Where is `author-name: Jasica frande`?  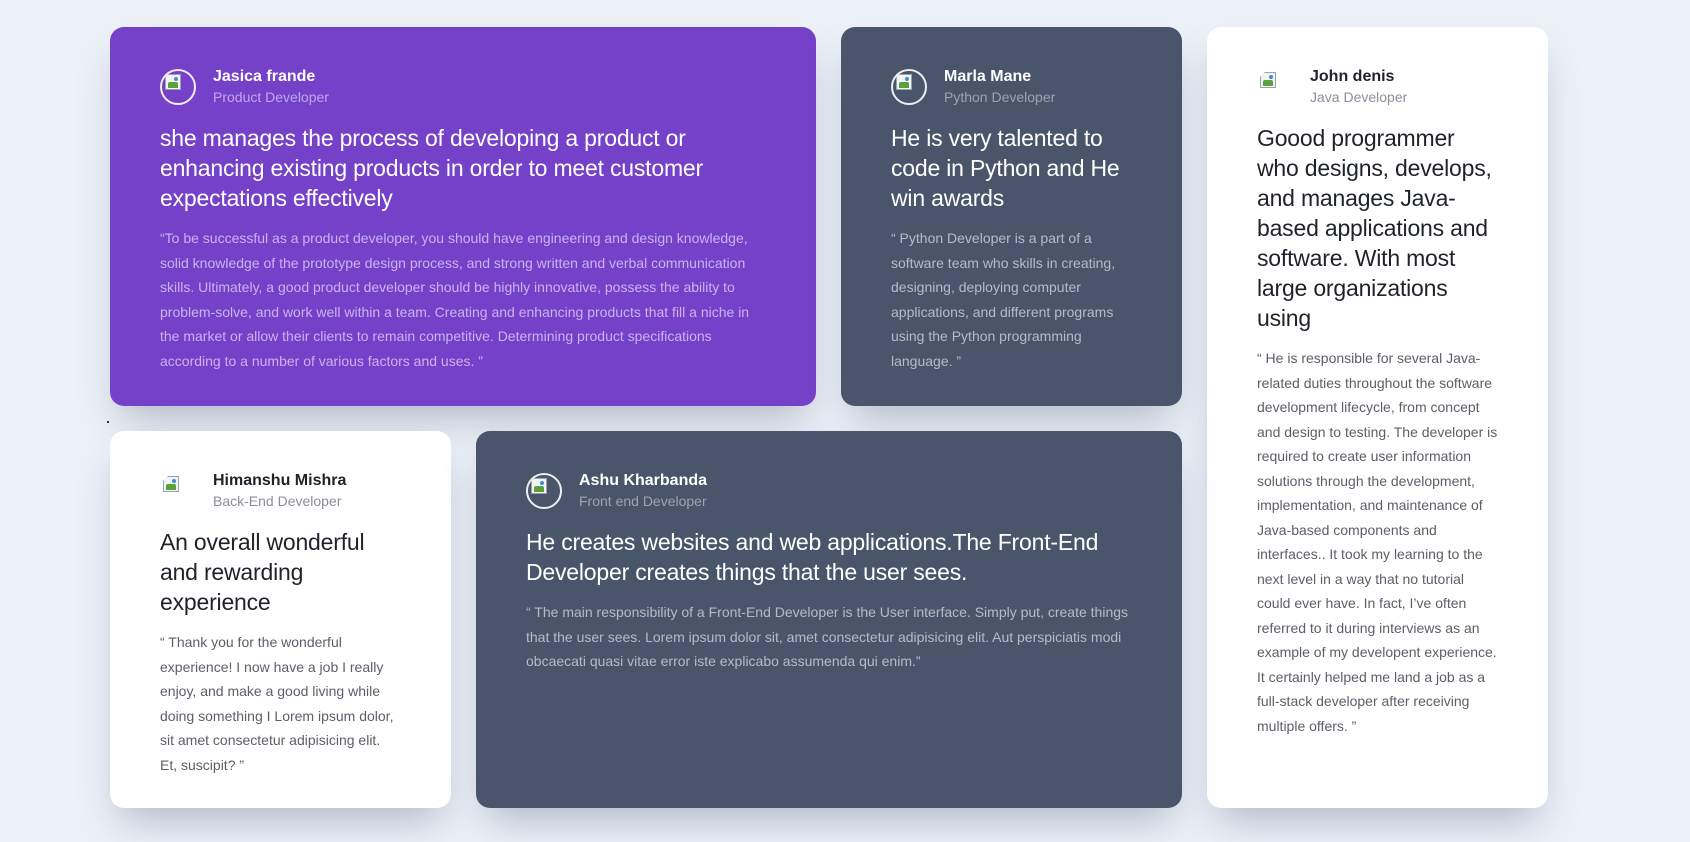 author-name: Jasica frande is located at coordinates (264, 76).